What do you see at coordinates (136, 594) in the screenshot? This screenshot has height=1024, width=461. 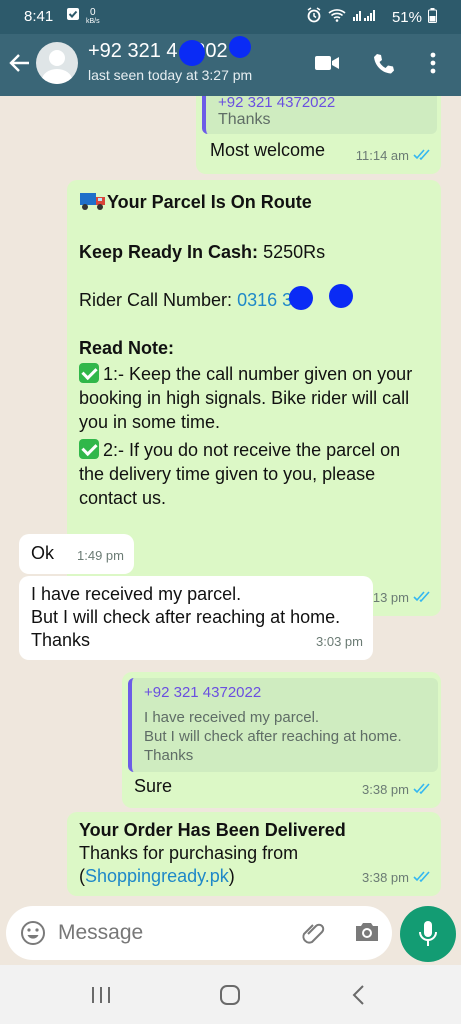 I see `message-text: I have received my parcel.` at bounding box center [136, 594].